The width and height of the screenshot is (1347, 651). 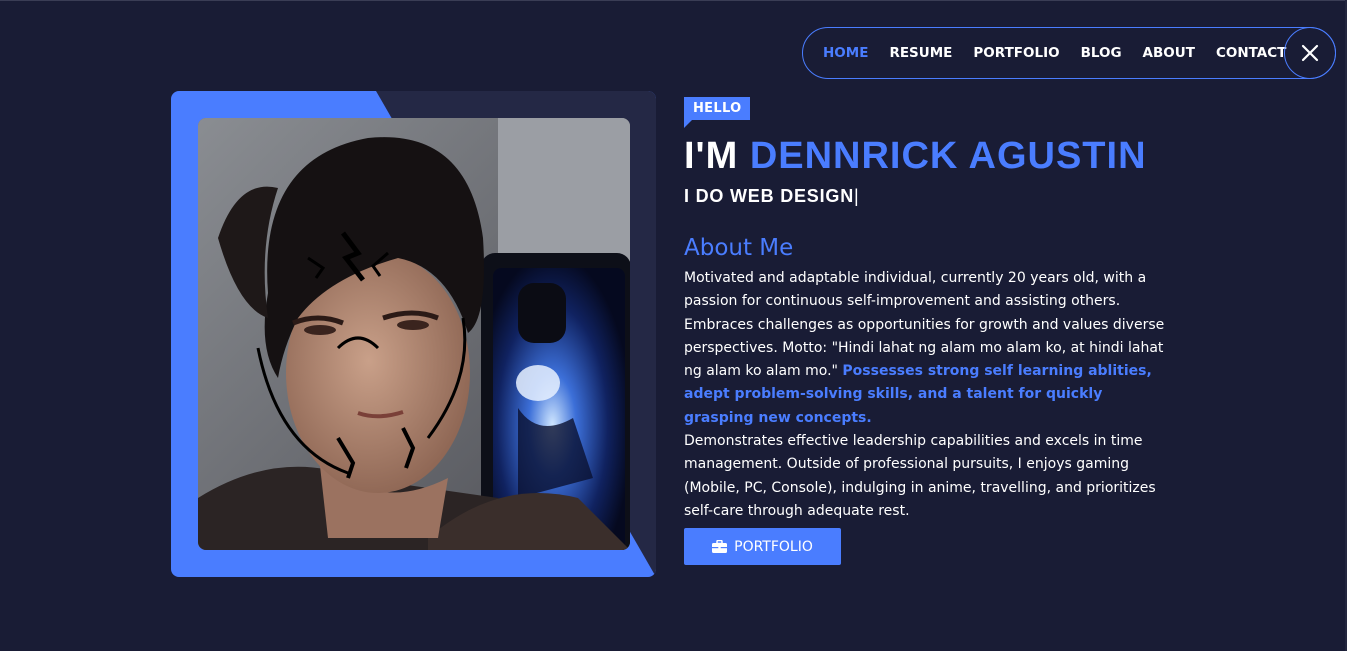 I want to click on nav-item-about: ABOUT, so click(x=1169, y=53).